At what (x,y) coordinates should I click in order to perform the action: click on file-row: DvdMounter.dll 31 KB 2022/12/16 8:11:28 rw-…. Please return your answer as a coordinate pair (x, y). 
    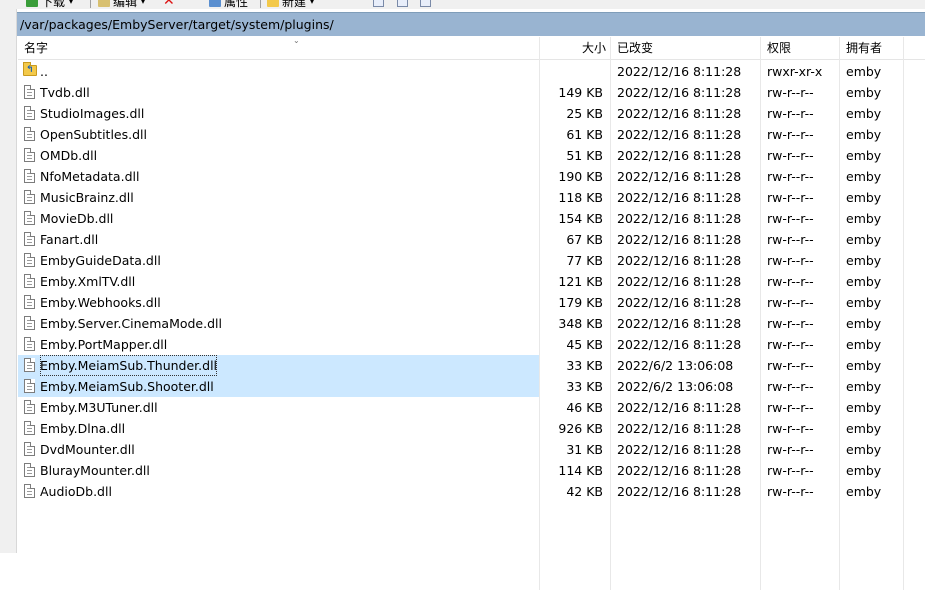
    Looking at the image, I should click on (471, 449).